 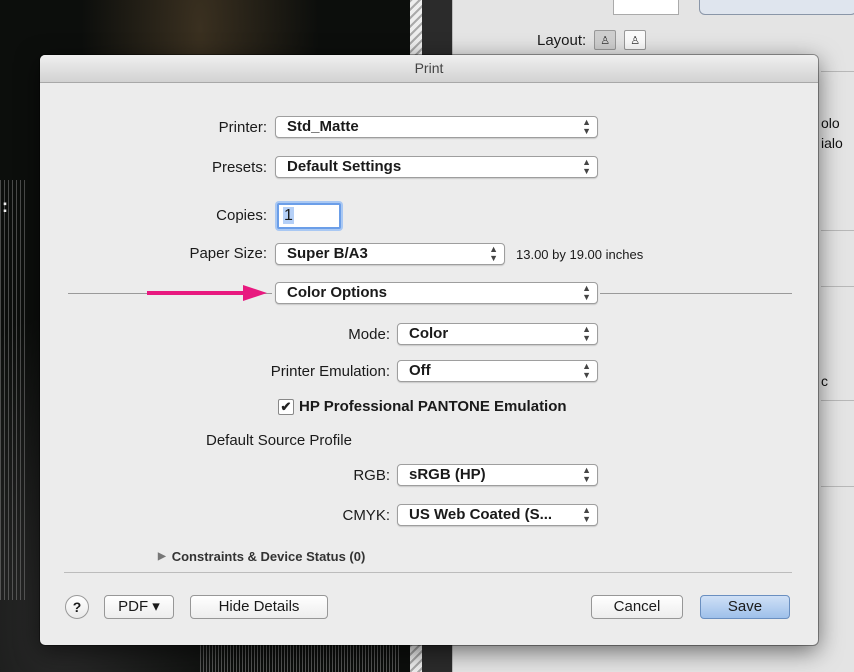 I want to click on presets-popup: Default Settings ▲ ▼, so click(x=436, y=167).